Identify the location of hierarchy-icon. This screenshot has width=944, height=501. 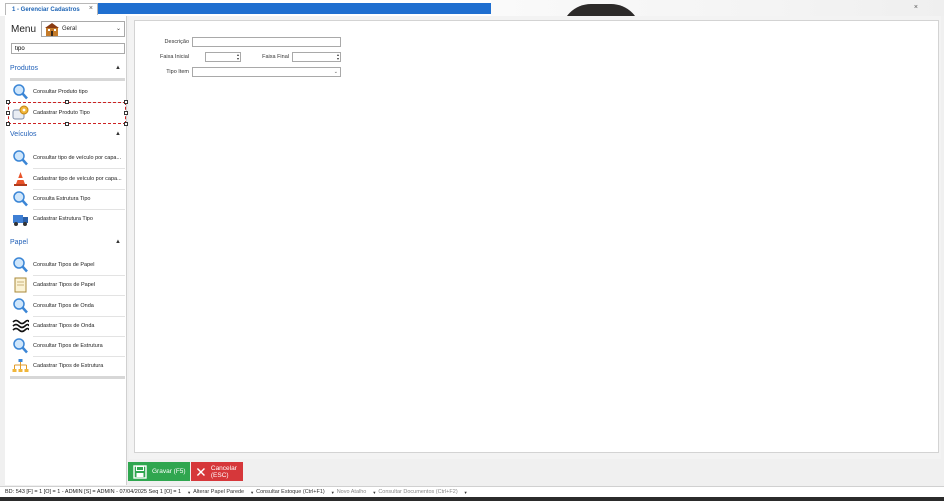
(20, 365).